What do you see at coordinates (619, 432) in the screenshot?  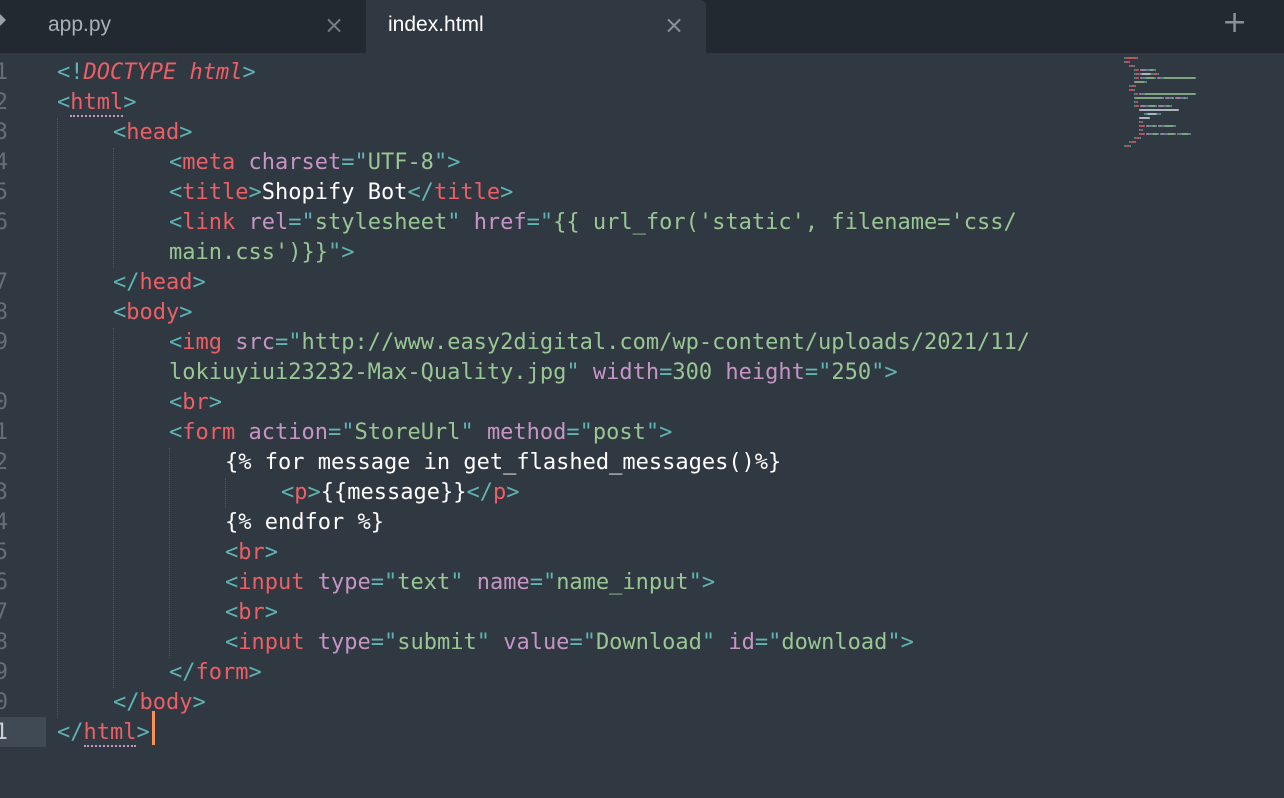 I see `code-token: post` at bounding box center [619, 432].